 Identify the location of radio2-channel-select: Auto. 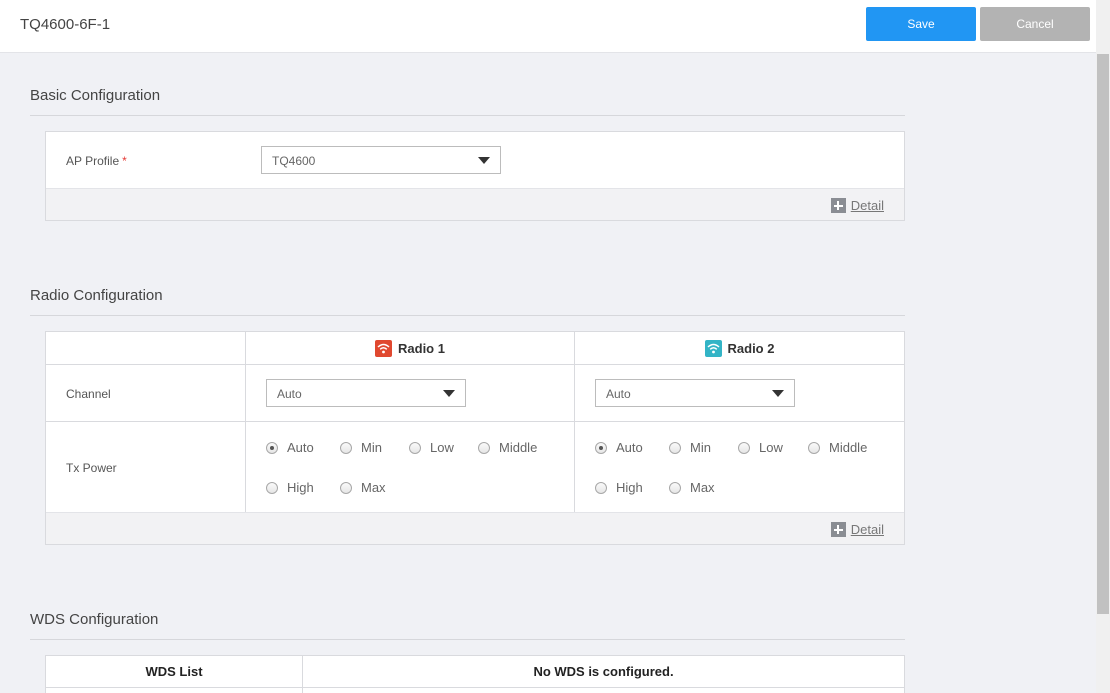
(695, 393).